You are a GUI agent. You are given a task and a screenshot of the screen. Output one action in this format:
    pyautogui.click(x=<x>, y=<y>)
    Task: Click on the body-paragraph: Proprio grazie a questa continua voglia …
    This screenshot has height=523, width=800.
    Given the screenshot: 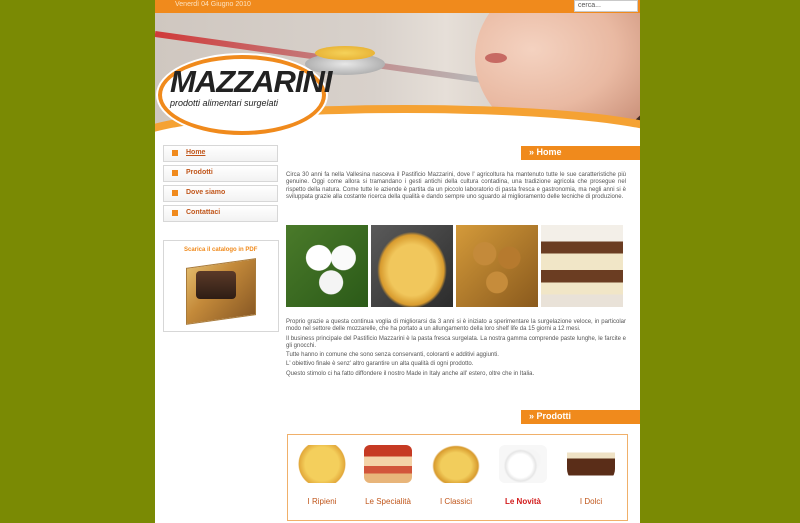 What is the action you would take?
    pyautogui.click(x=456, y=326)
    